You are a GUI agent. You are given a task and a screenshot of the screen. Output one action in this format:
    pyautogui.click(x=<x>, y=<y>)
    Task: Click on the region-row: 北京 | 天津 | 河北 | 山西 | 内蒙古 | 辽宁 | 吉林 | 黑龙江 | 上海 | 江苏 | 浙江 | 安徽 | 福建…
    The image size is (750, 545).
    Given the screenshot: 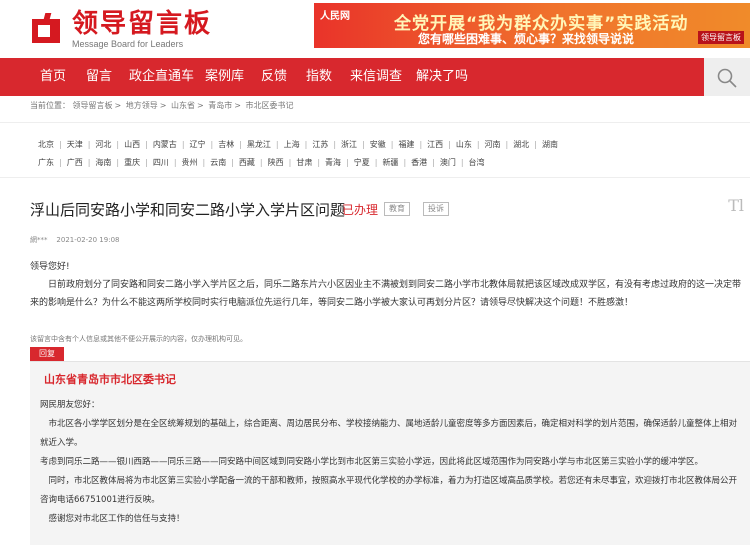 What is the action you would take?
    pyautogui.click(x=298, y=144)
    